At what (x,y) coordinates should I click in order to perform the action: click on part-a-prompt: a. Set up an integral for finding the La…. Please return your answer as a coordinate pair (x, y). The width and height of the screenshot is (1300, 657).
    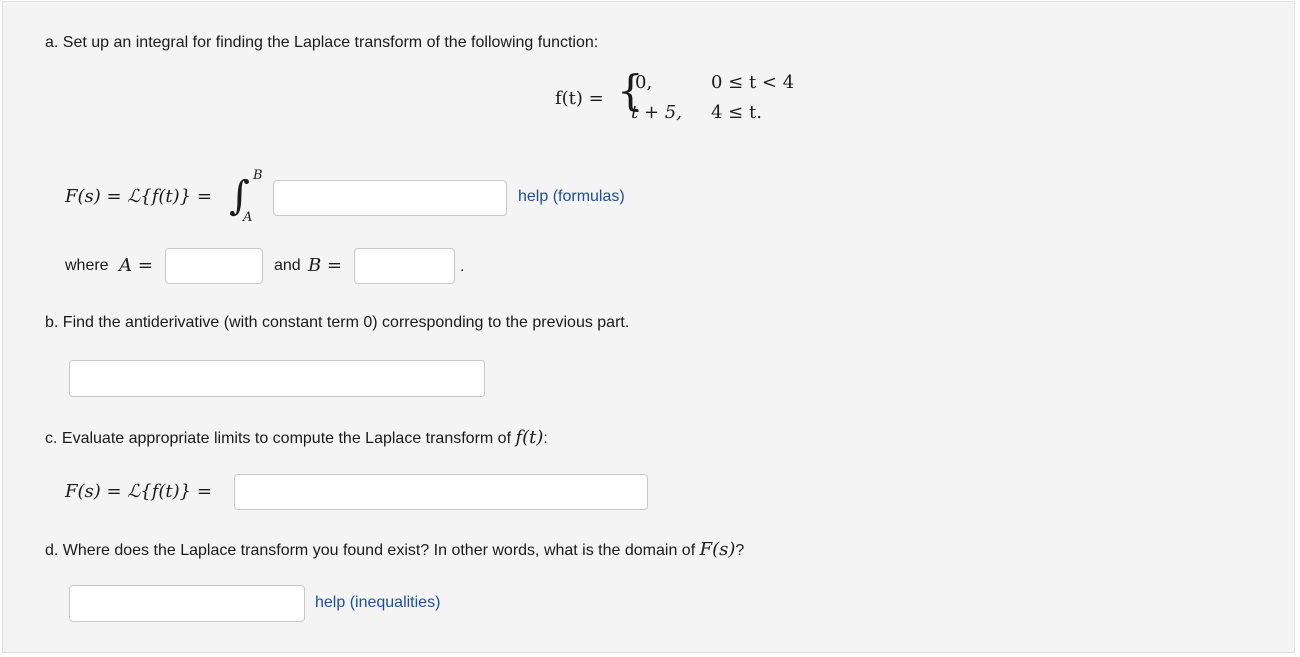
    Looking at the image, I should click on (322, 42).